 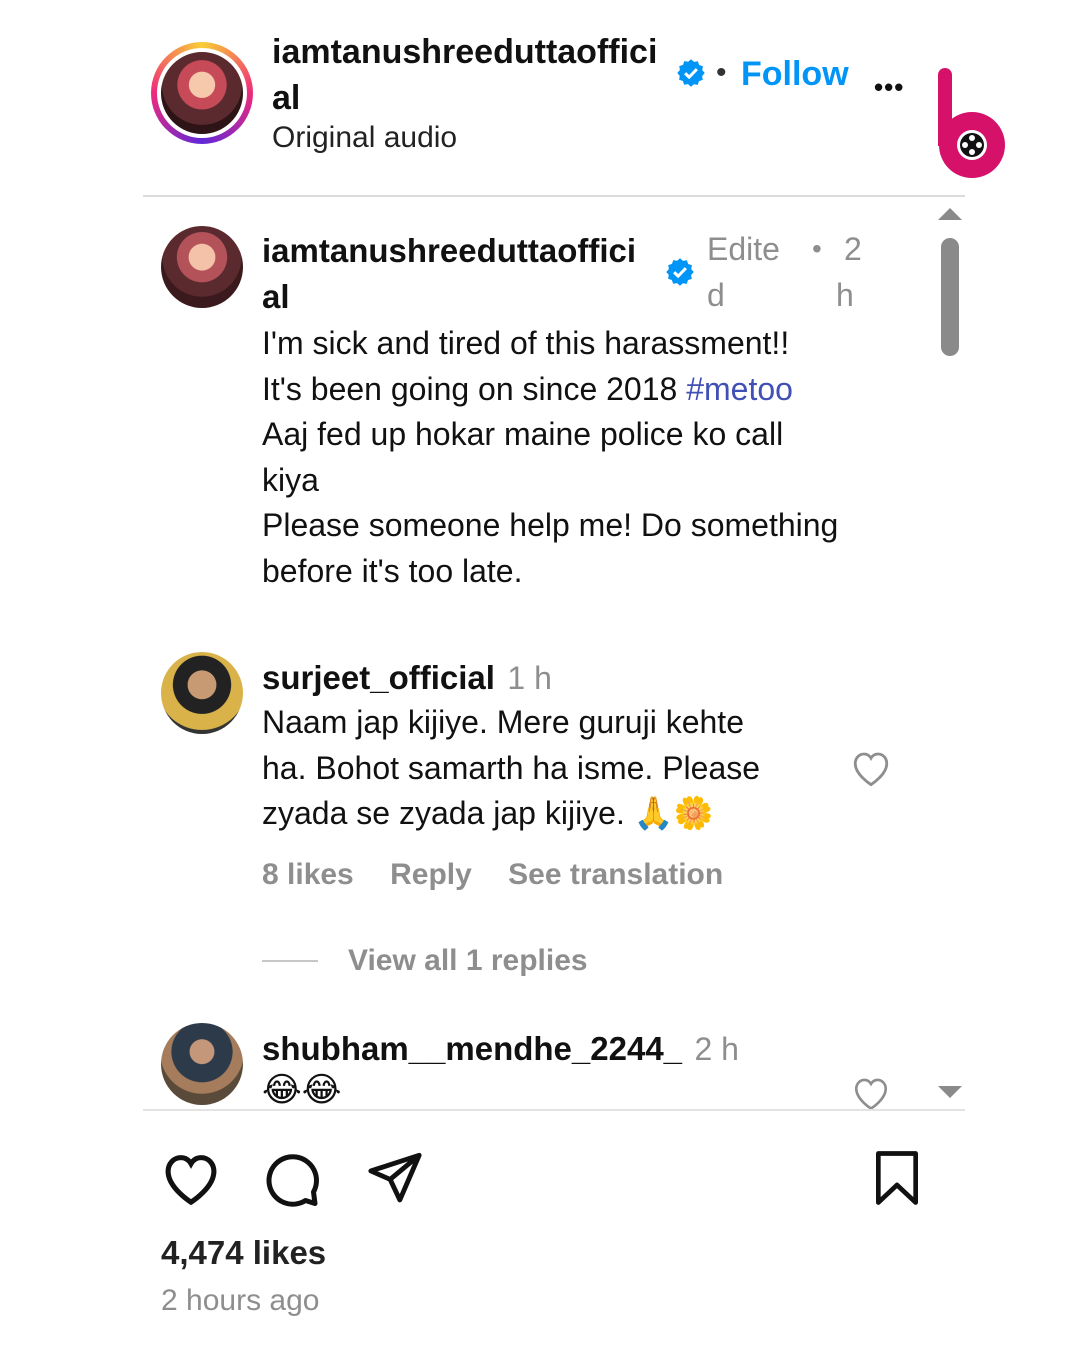 What do you see at coordinates (511, 767) in the screenshot?
I see `comment-line: ha. Bohot samarth ha isme. Please` at bounding box center [511, 767].